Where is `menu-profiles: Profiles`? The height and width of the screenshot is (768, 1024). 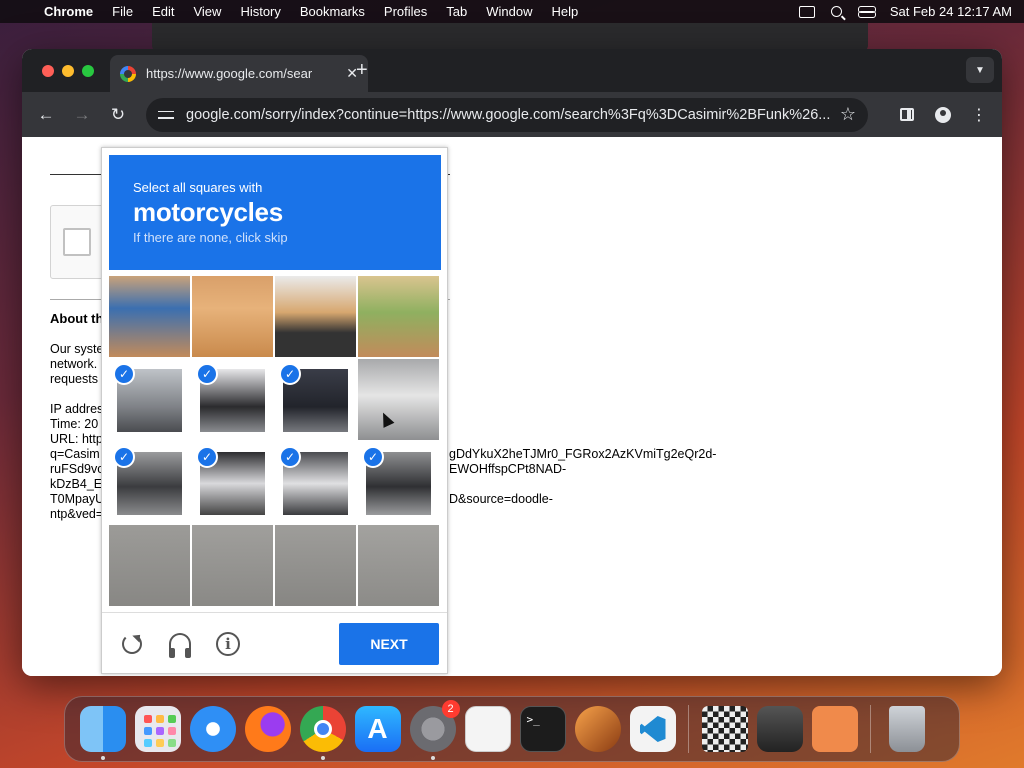
menu-profiles: Profiles is located at coordinates (405, 11).